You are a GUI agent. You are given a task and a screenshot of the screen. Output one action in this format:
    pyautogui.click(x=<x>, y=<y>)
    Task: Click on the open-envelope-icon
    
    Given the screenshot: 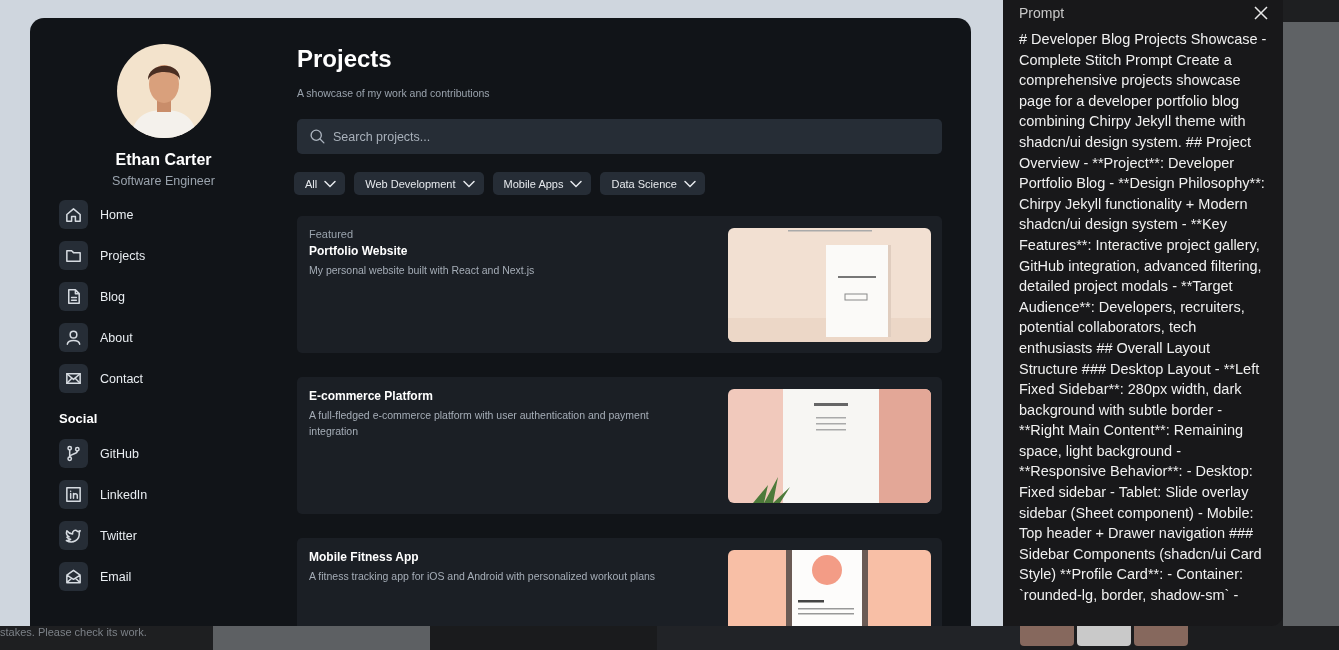 What is the action you would take?
    pyautogui.click(x=73, y=576)
    